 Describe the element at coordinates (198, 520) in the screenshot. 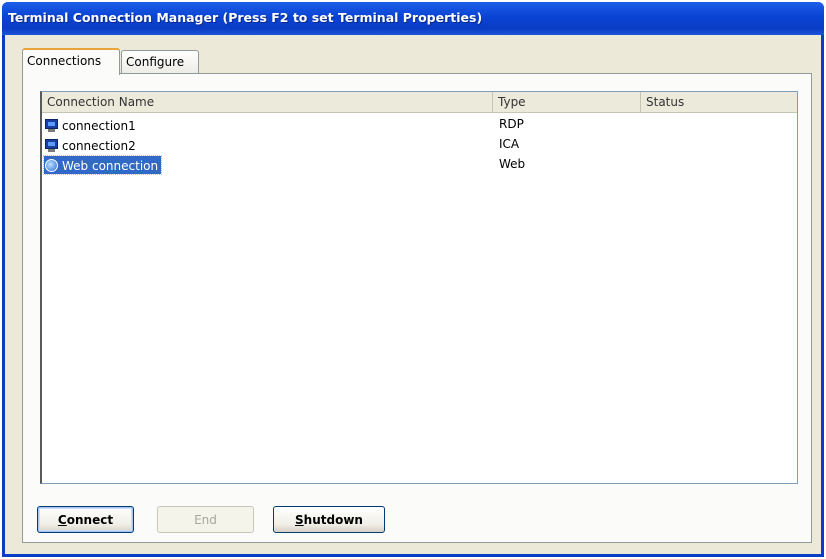

I see `end-accel-key: E` at that location.